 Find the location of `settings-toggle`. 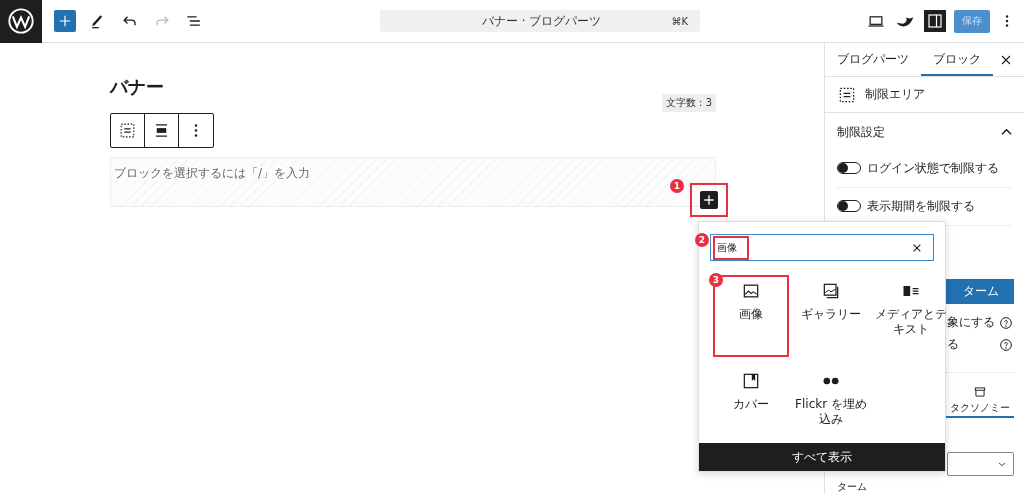

settings-toggle is located at coordinates (935, 21).